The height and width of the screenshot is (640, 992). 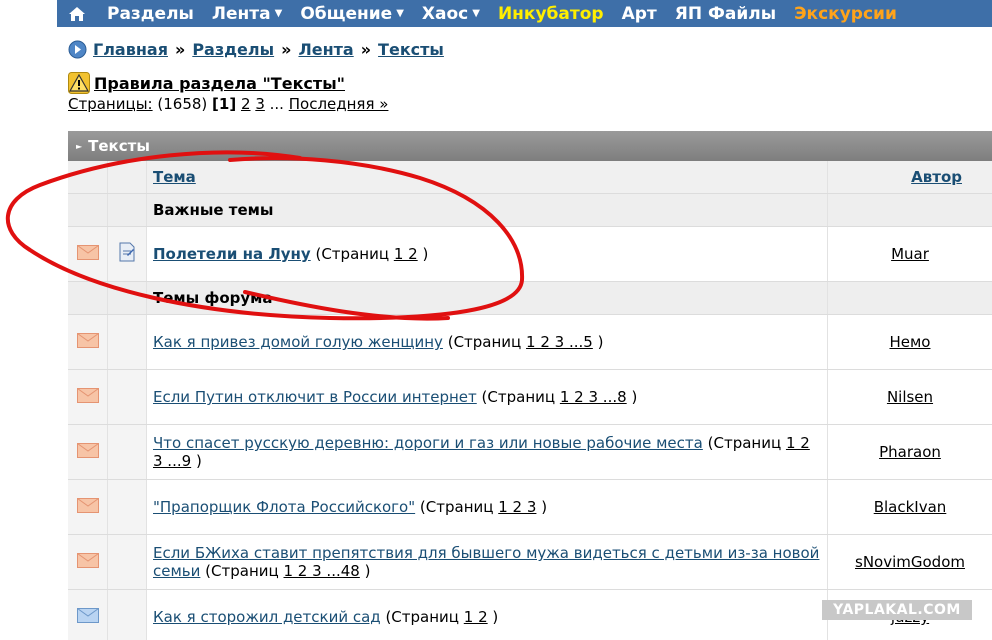 I want to click on group-forum-row: Темы форума, so click(x=530, y=298).